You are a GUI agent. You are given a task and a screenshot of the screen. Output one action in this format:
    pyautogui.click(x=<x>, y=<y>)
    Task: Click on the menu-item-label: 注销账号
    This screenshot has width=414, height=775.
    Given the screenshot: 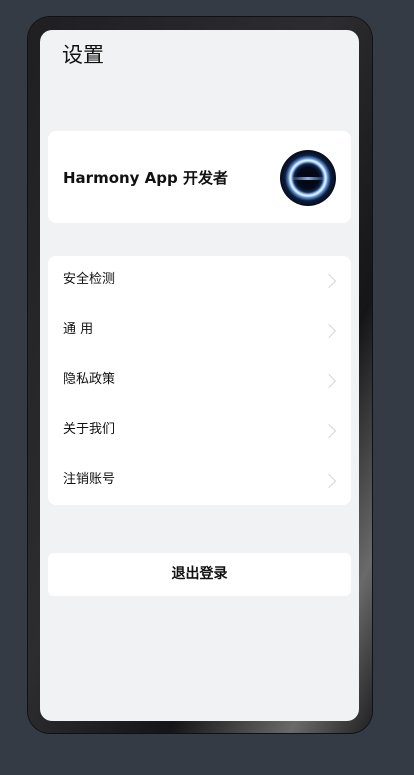 What is the action you would take?
    pyautogui.click(x=89, y=479)
    